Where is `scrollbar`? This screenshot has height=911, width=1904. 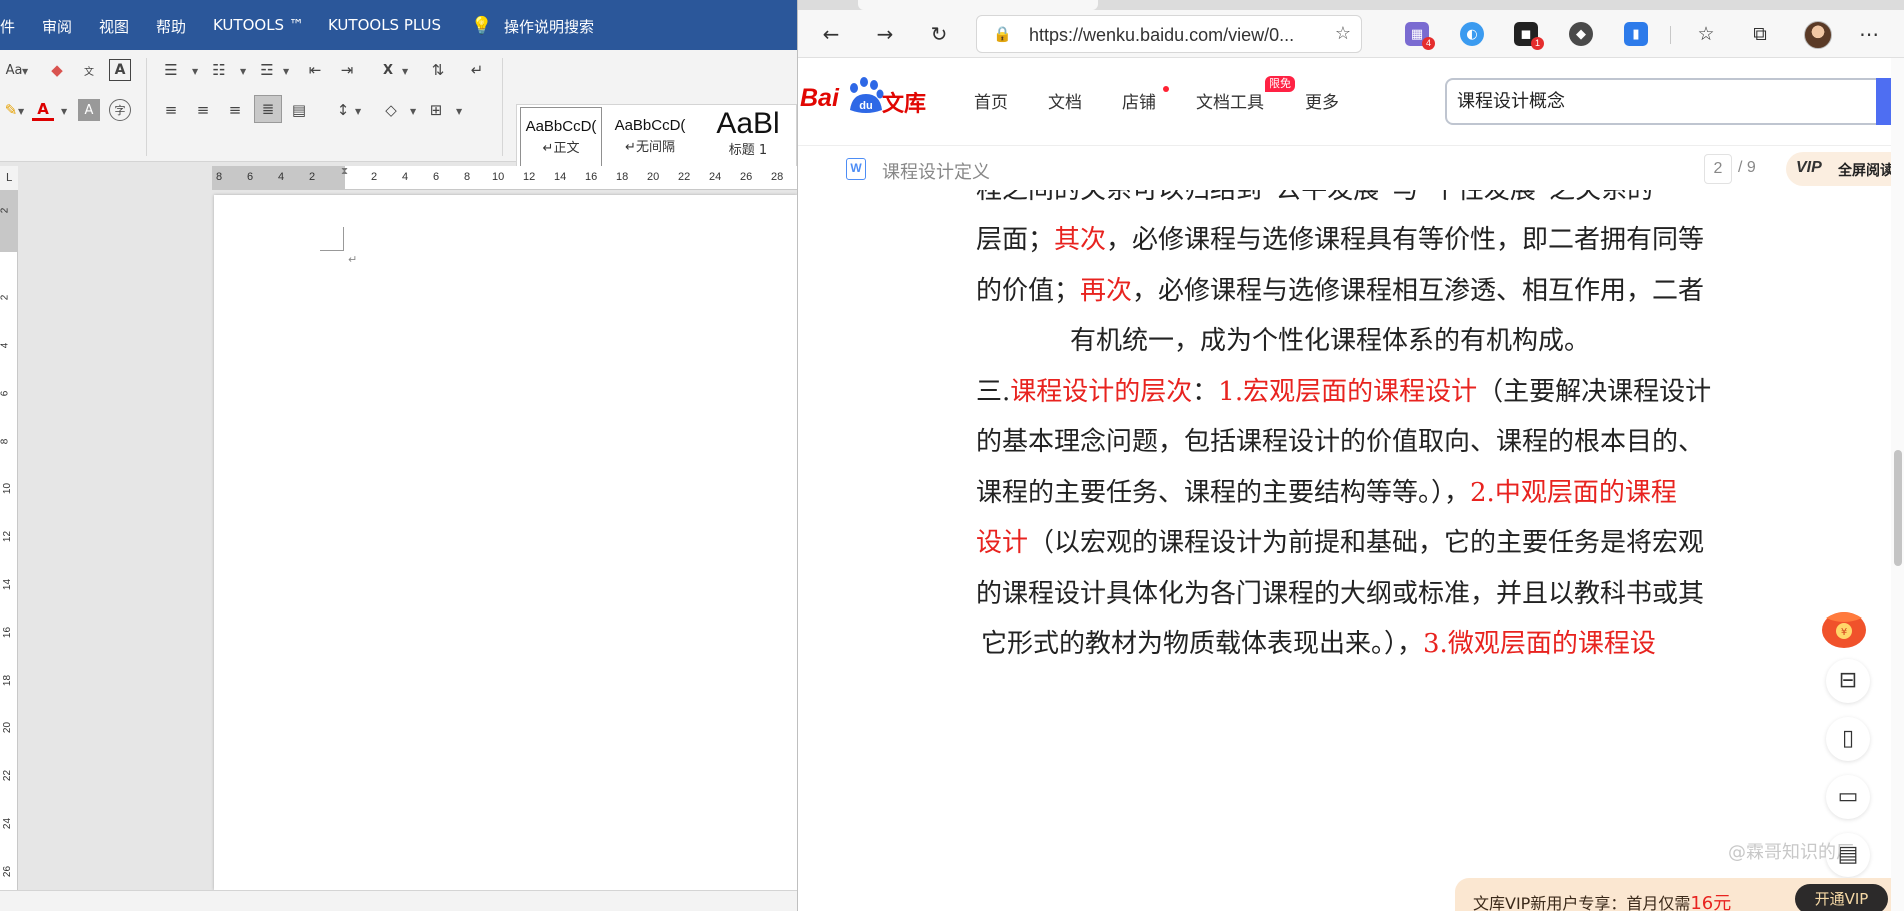 scrollbar is located at coordinates (1897, 484).